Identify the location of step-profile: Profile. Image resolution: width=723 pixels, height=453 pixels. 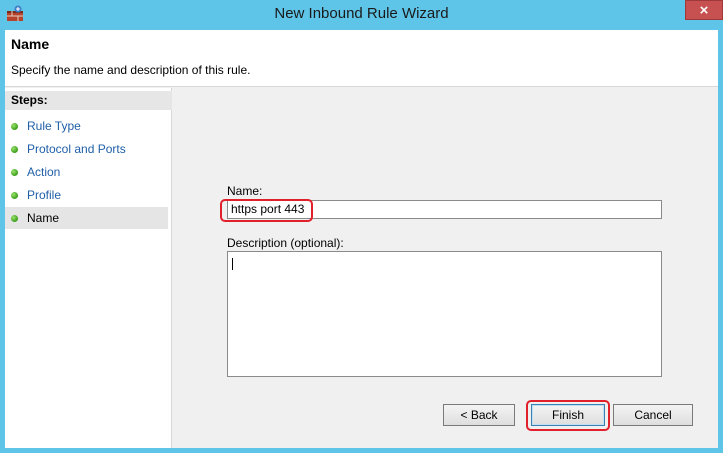
(86, 195).